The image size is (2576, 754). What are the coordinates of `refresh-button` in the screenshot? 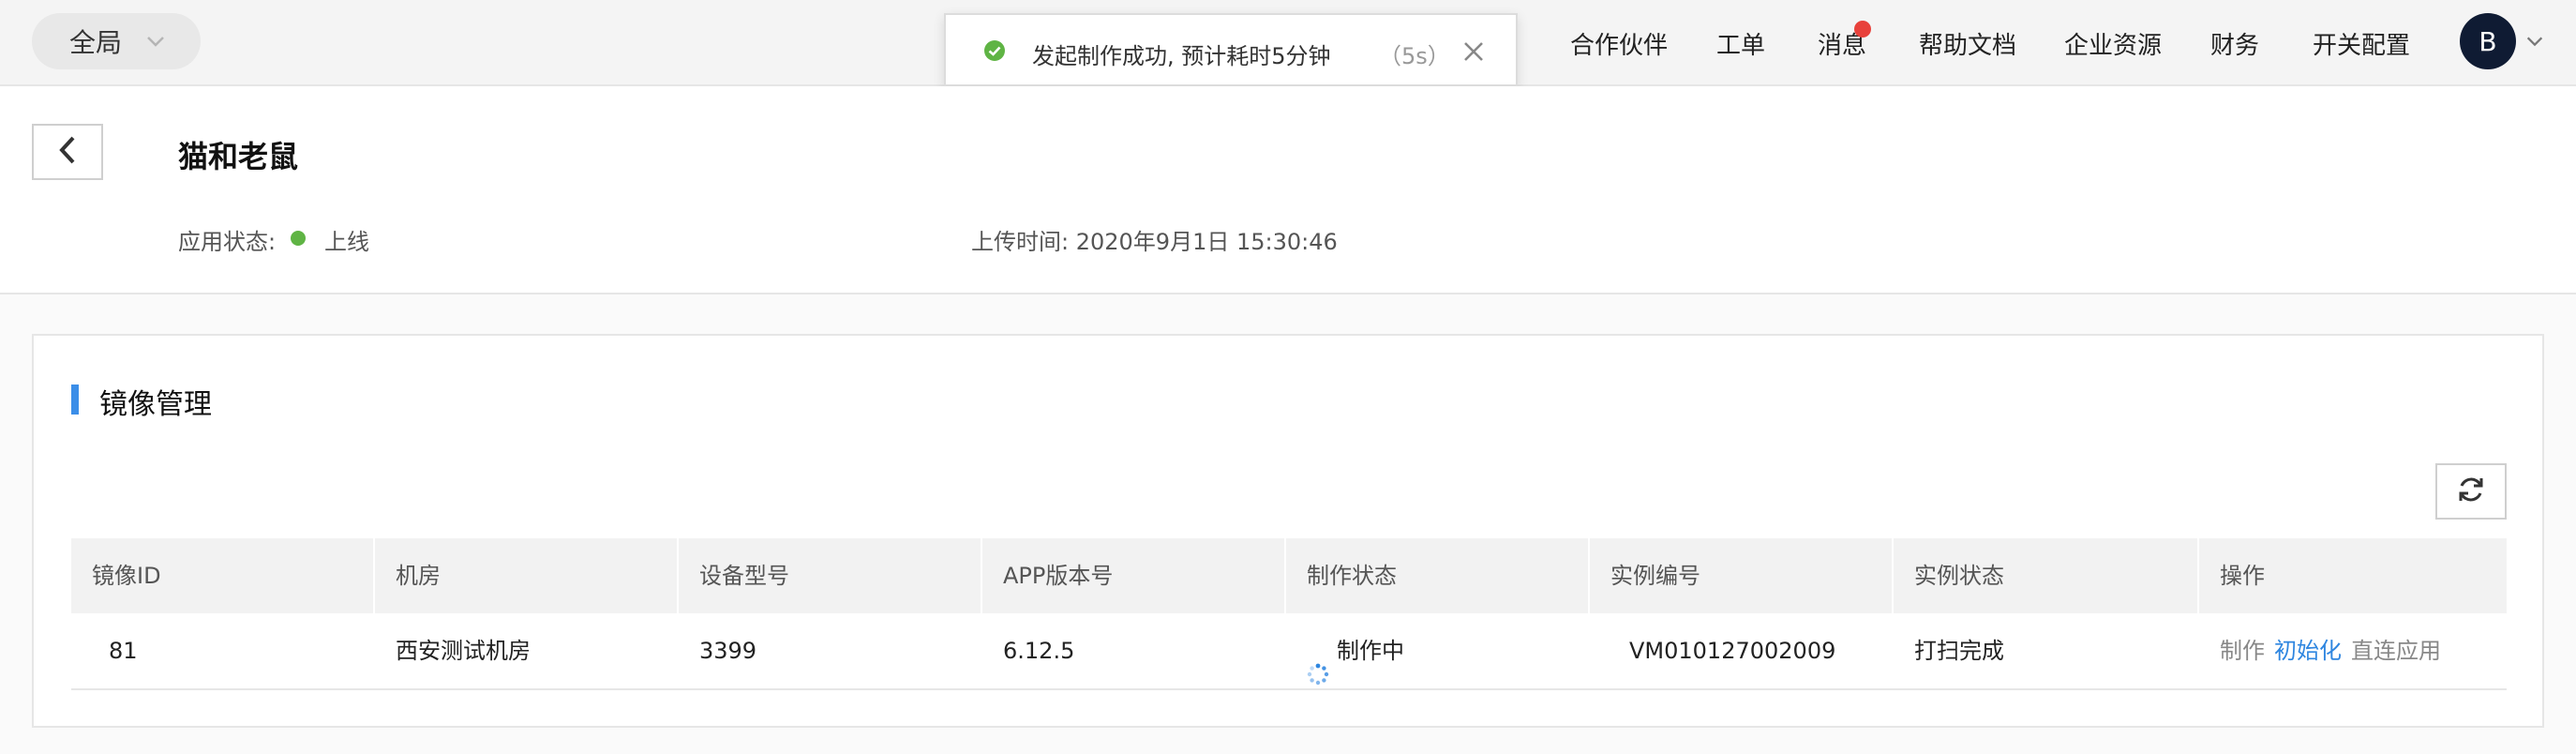 It's located at (2471, 491).